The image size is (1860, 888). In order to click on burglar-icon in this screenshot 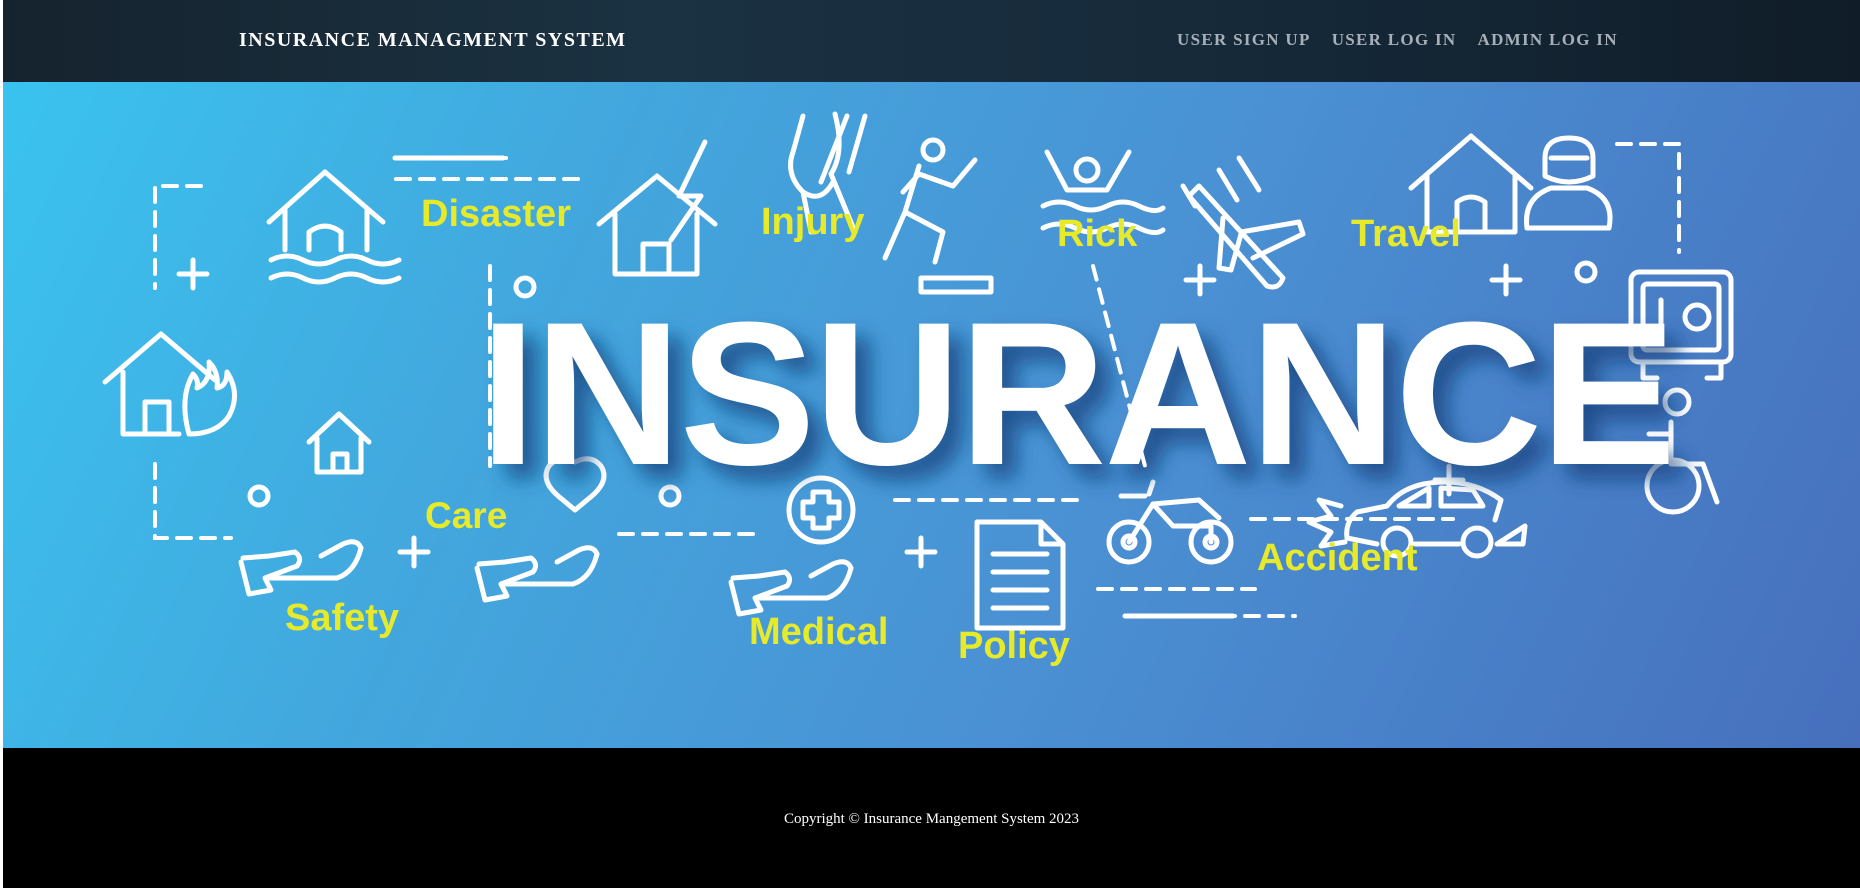, I will do `click(1568, 183)`.